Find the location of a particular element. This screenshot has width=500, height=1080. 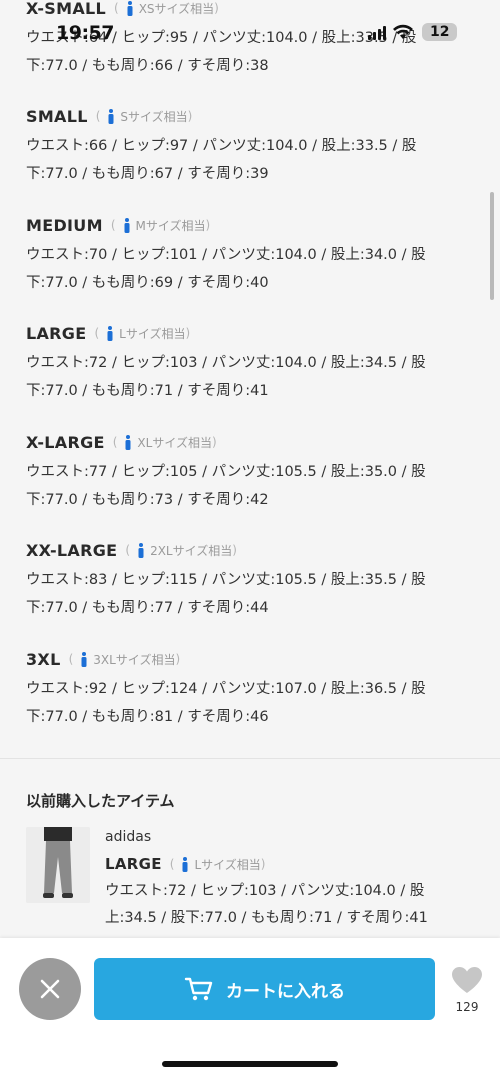

pants-image-icon is located at coordinates (58, 865).